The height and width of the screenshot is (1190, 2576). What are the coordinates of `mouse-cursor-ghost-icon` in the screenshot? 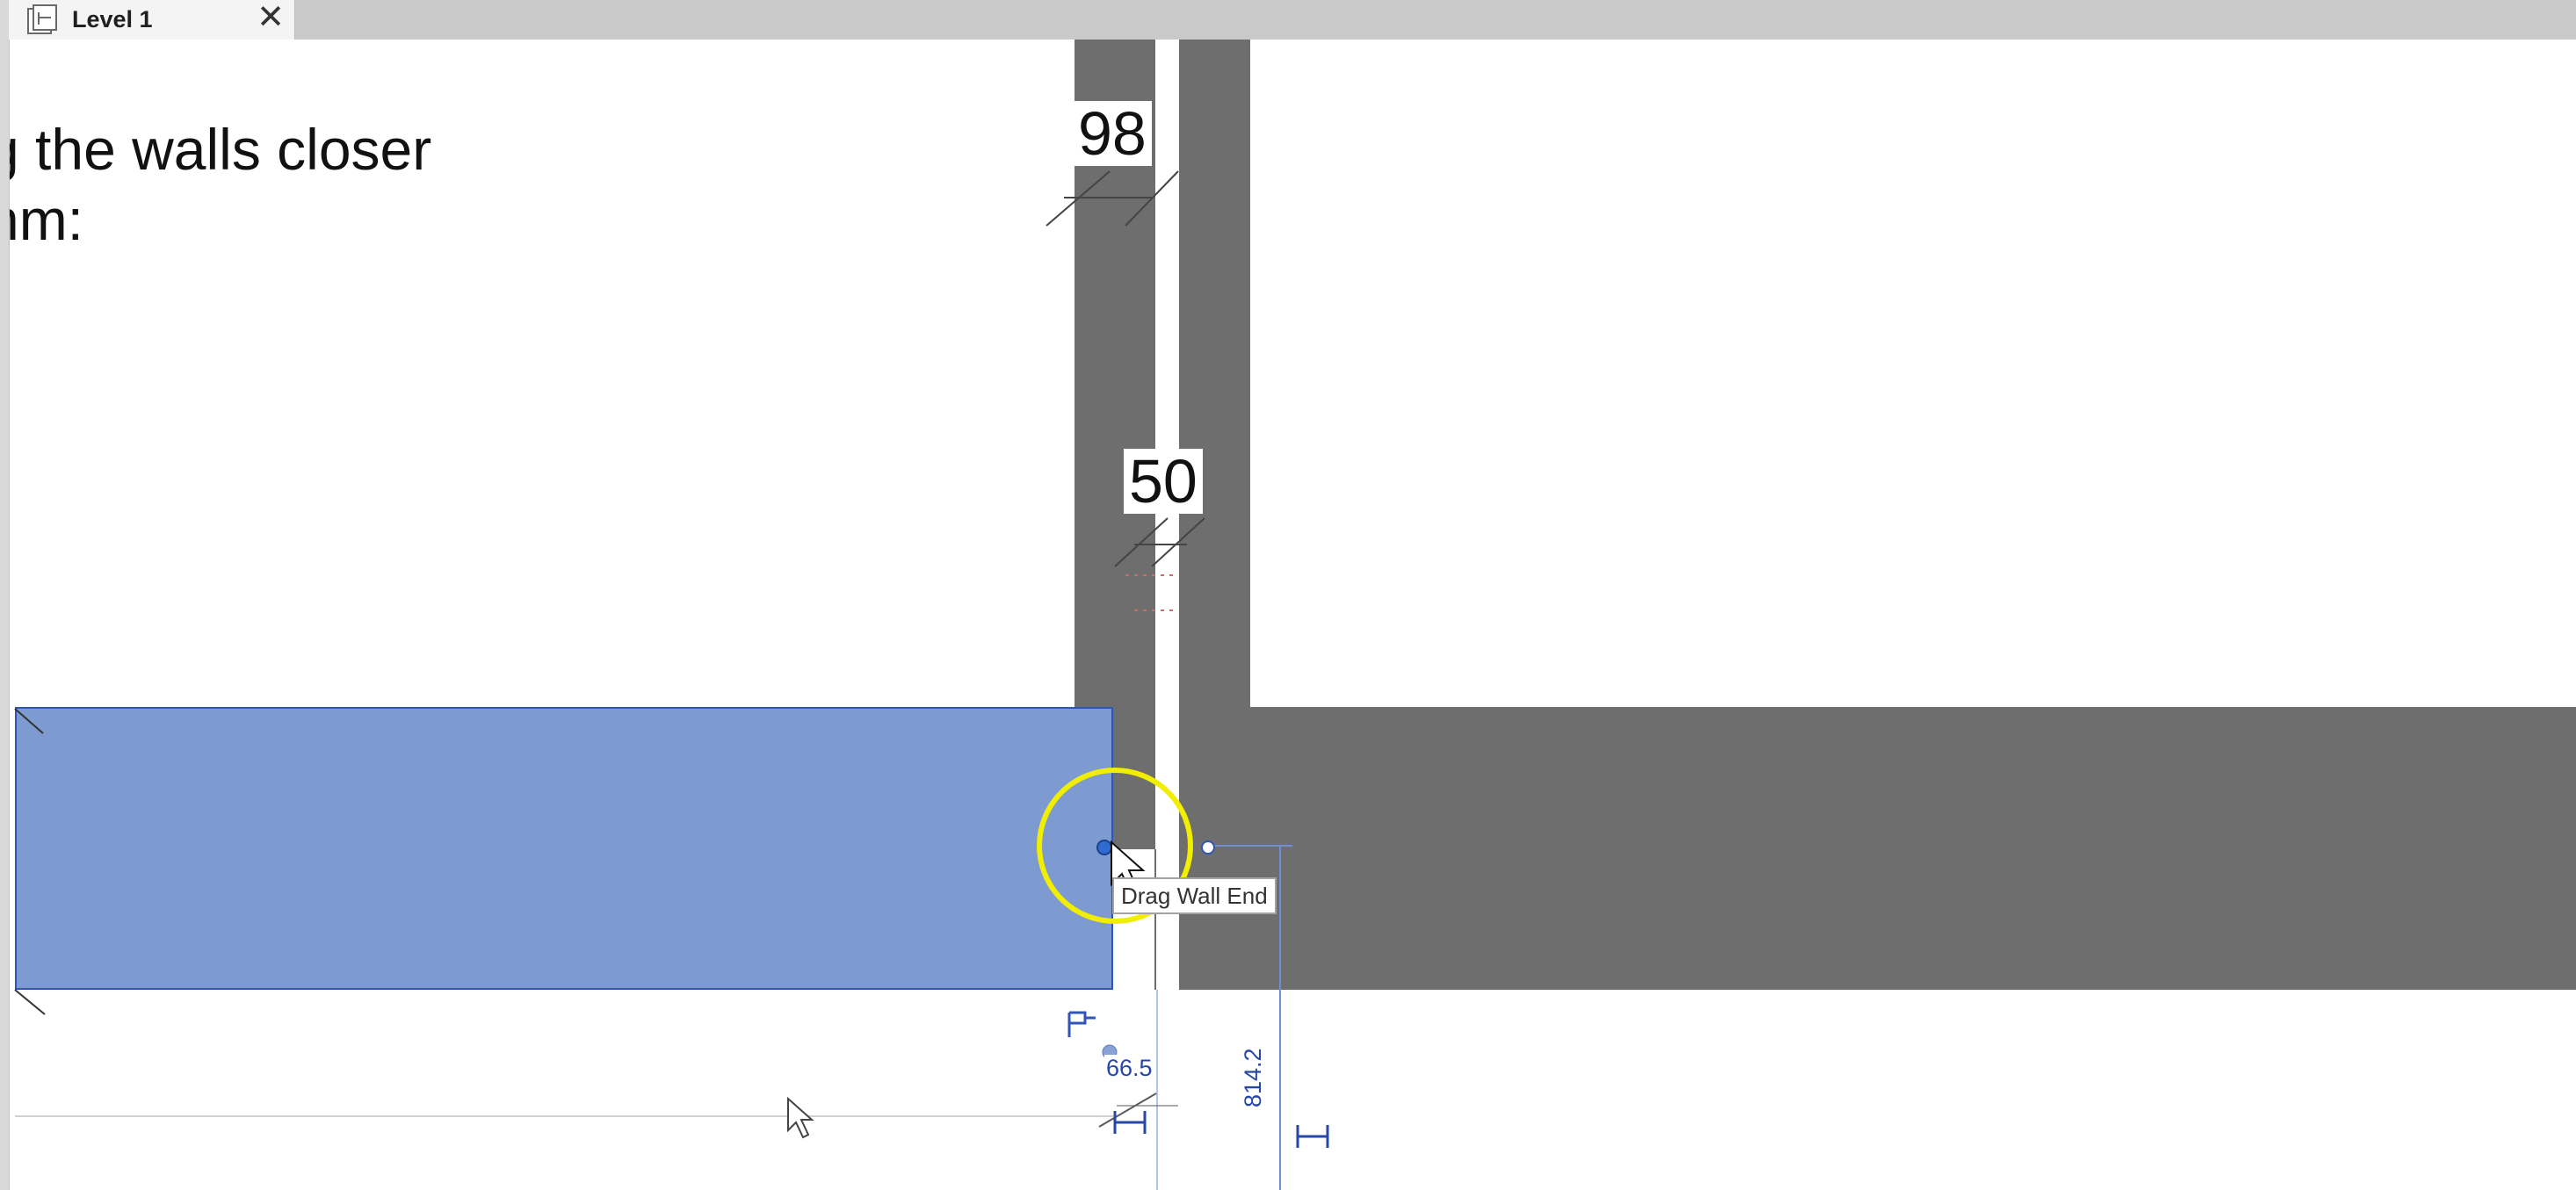 It's located at (800, 1117).